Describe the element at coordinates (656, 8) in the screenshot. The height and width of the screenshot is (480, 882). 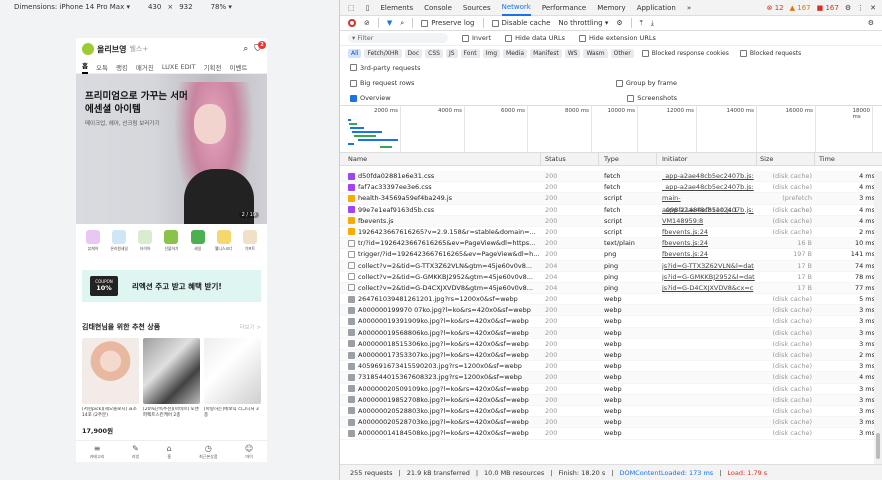
I see `tab-application: Application` at that location.